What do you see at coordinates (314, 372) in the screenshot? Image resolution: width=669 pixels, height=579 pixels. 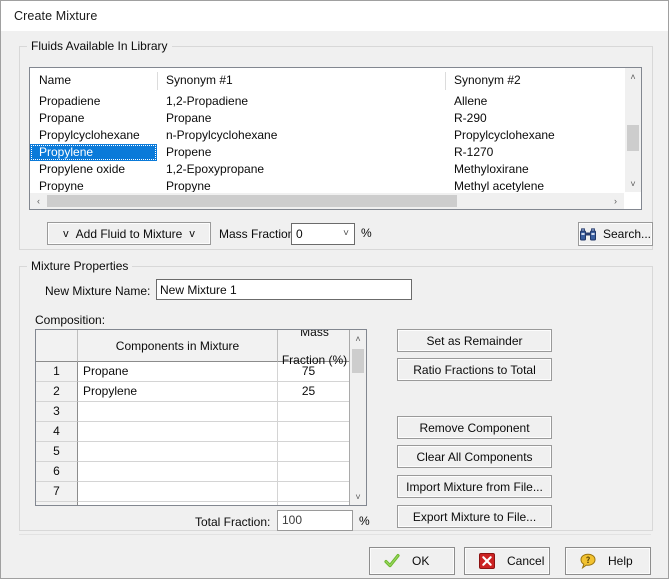 I see `component-mass-fraction: 75` at bounding box center [314, 372].